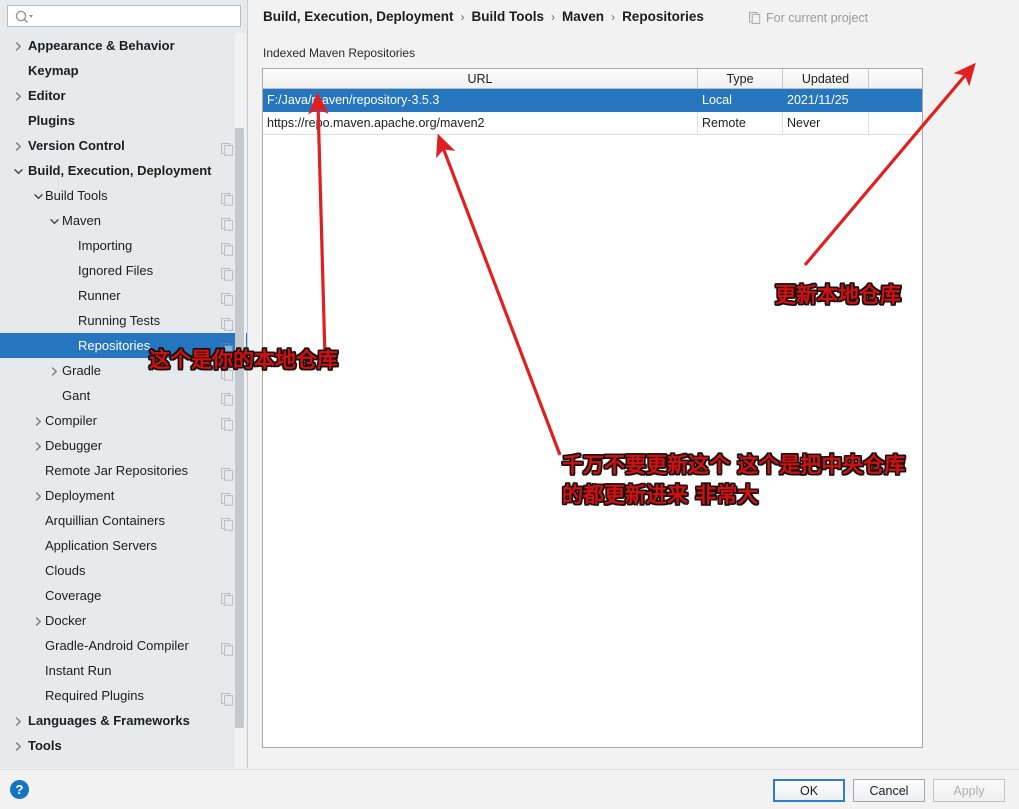 Image resolution: width=1019 pixels, height=809 pixels. Describe the element at coordinates (480, 79) in the screenshot. I see `column-header: URL` at that location.